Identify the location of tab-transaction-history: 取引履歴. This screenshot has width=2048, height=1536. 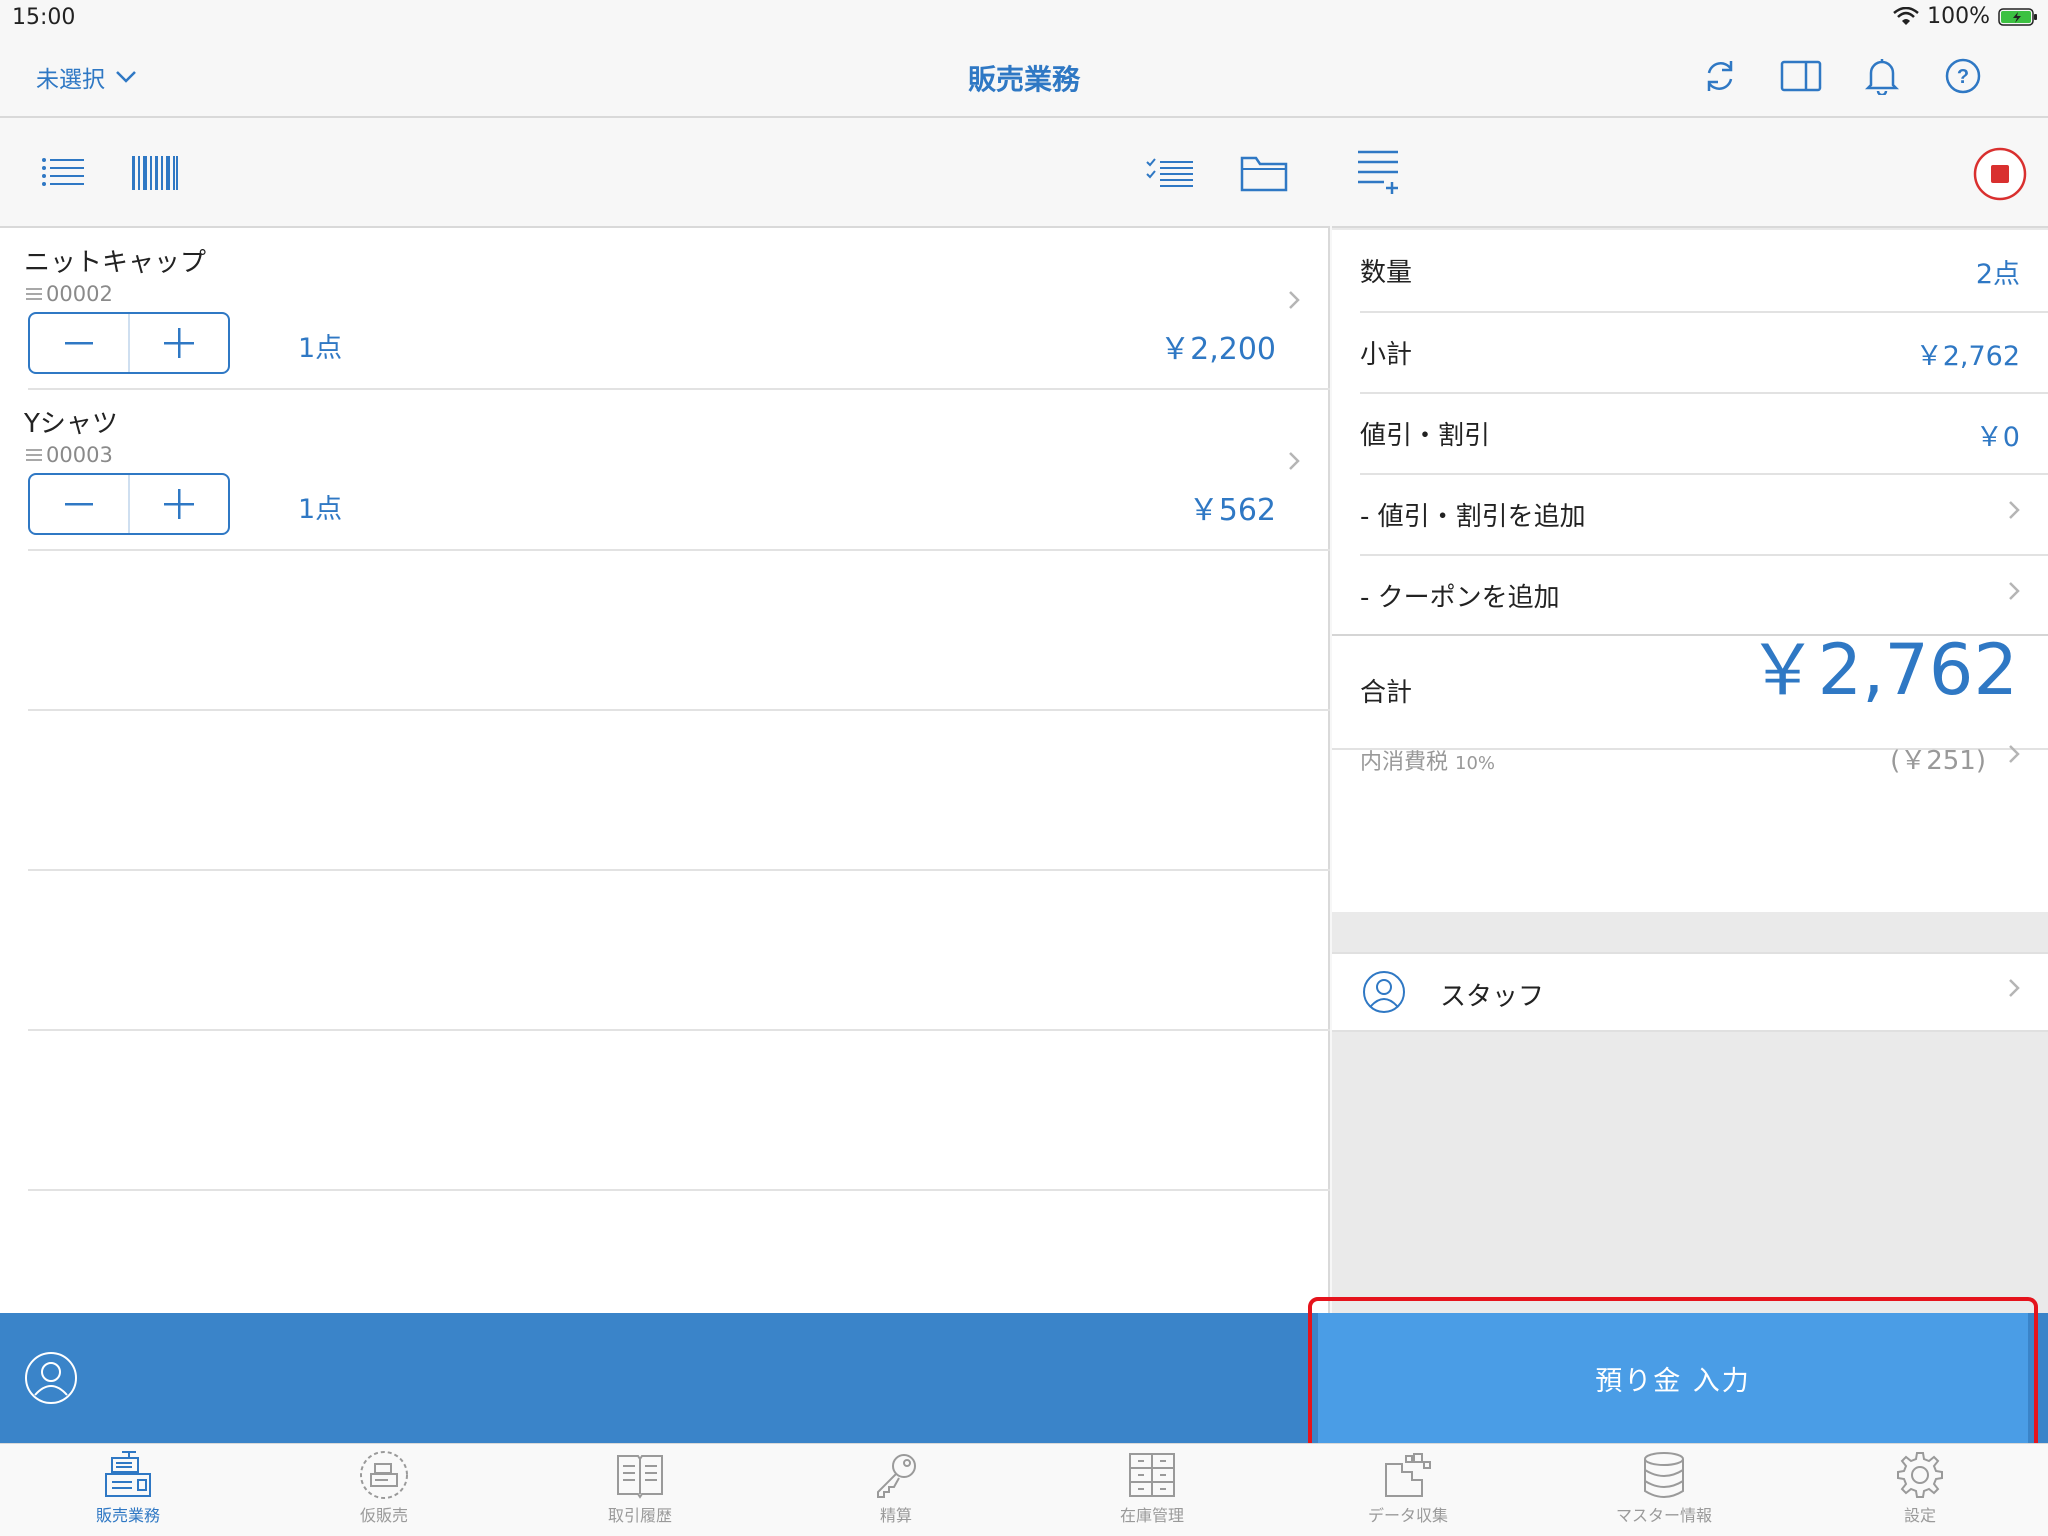
(640, 1488).